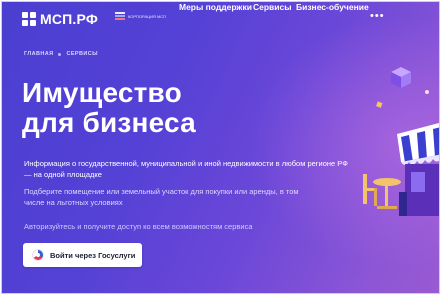  Describe the element at coordinates (215, 7) in the screenshot. I see `nav-support-measures: Меры поддержки` at that location.